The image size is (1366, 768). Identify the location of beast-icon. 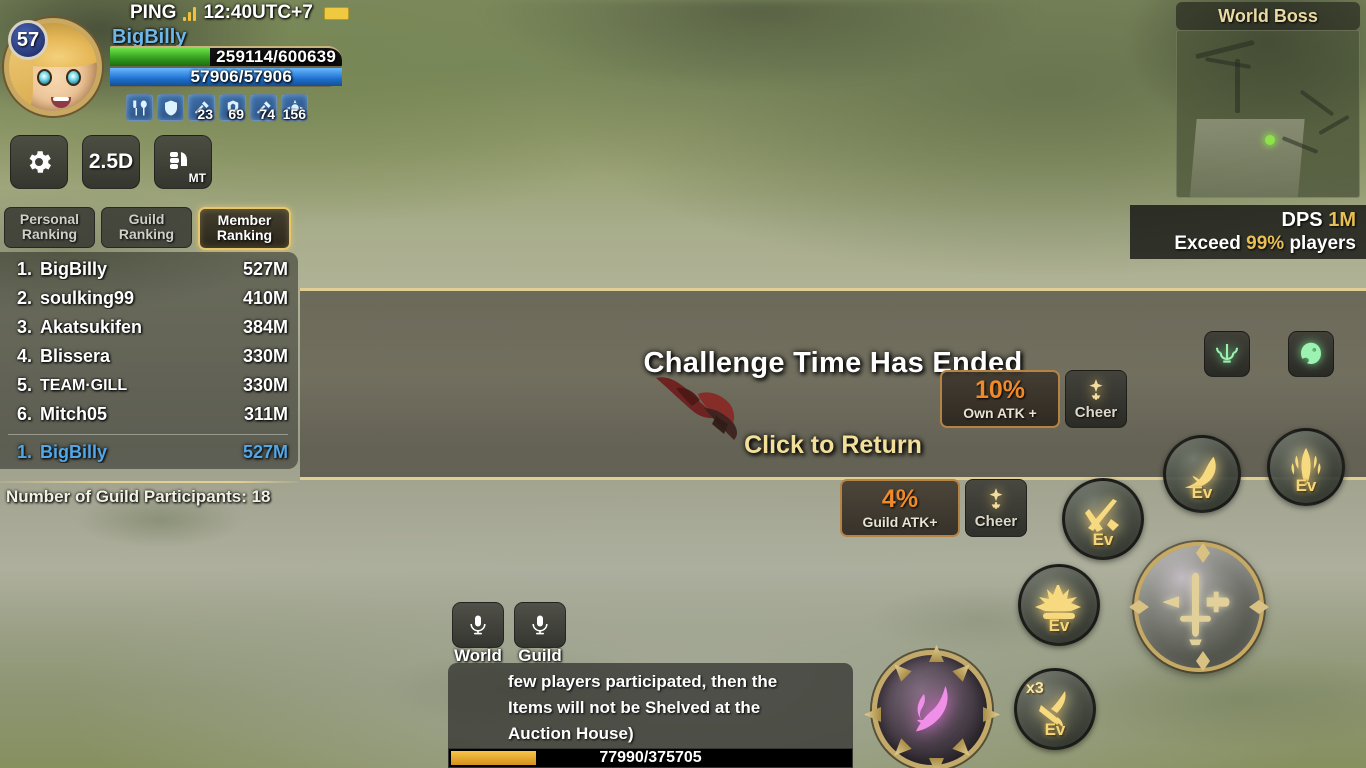
(1311, 353).